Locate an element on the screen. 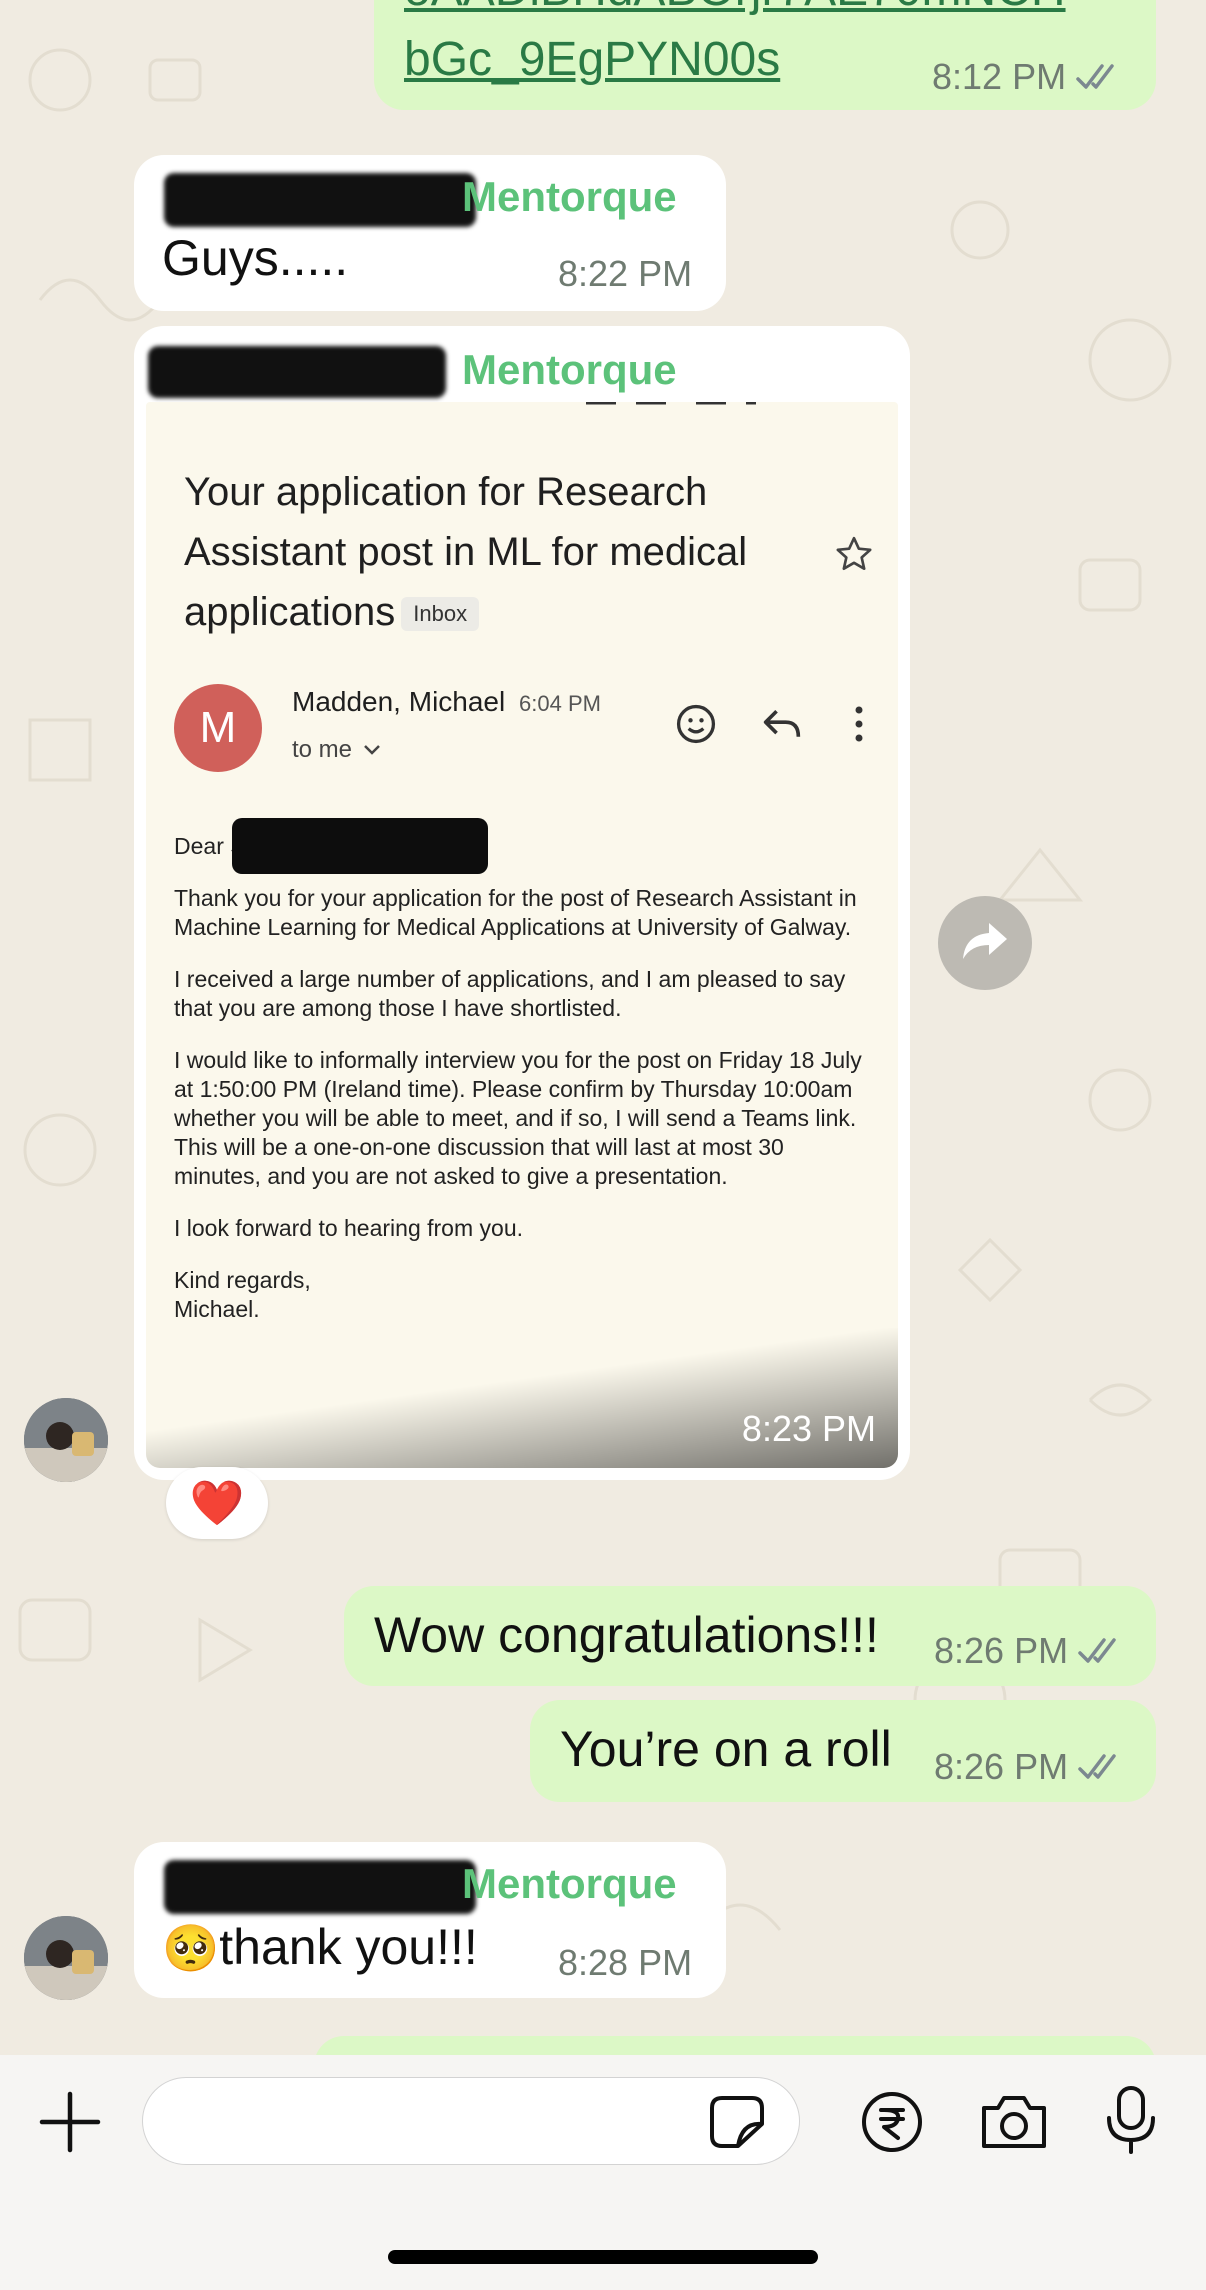 The height and width of the screenshot is (2290, 1206). reply-icon is located at coordinates (782, 726).